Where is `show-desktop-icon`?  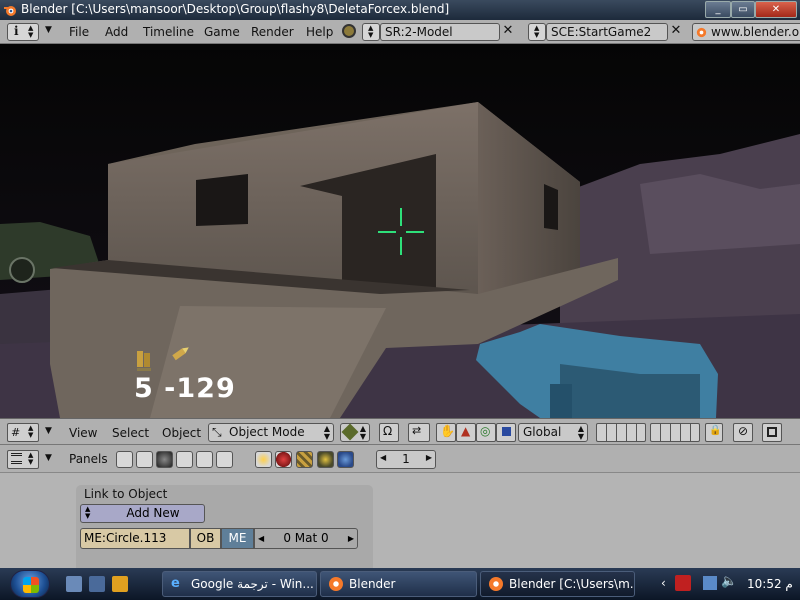
show-desktop-icon is located at coordinates (74, 584).